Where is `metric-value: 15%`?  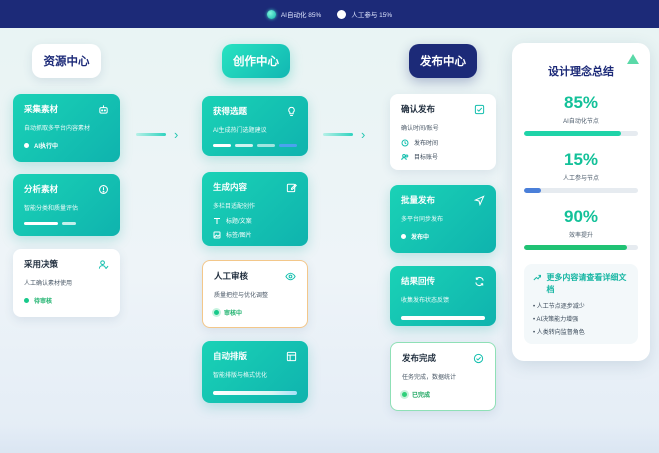
metric-value: 15% is located at coordinates (581, 159).